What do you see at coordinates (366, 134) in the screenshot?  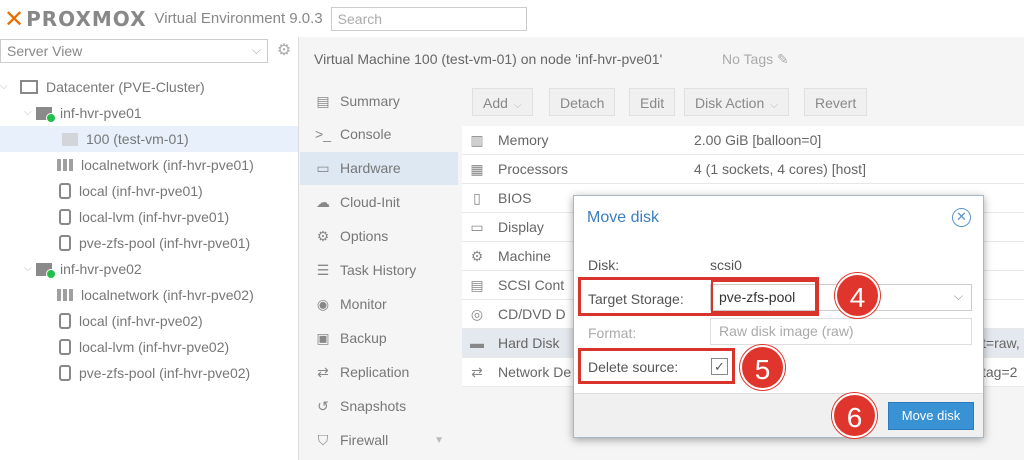 I see `nav-label: Console` at bounding box center [366, 134].